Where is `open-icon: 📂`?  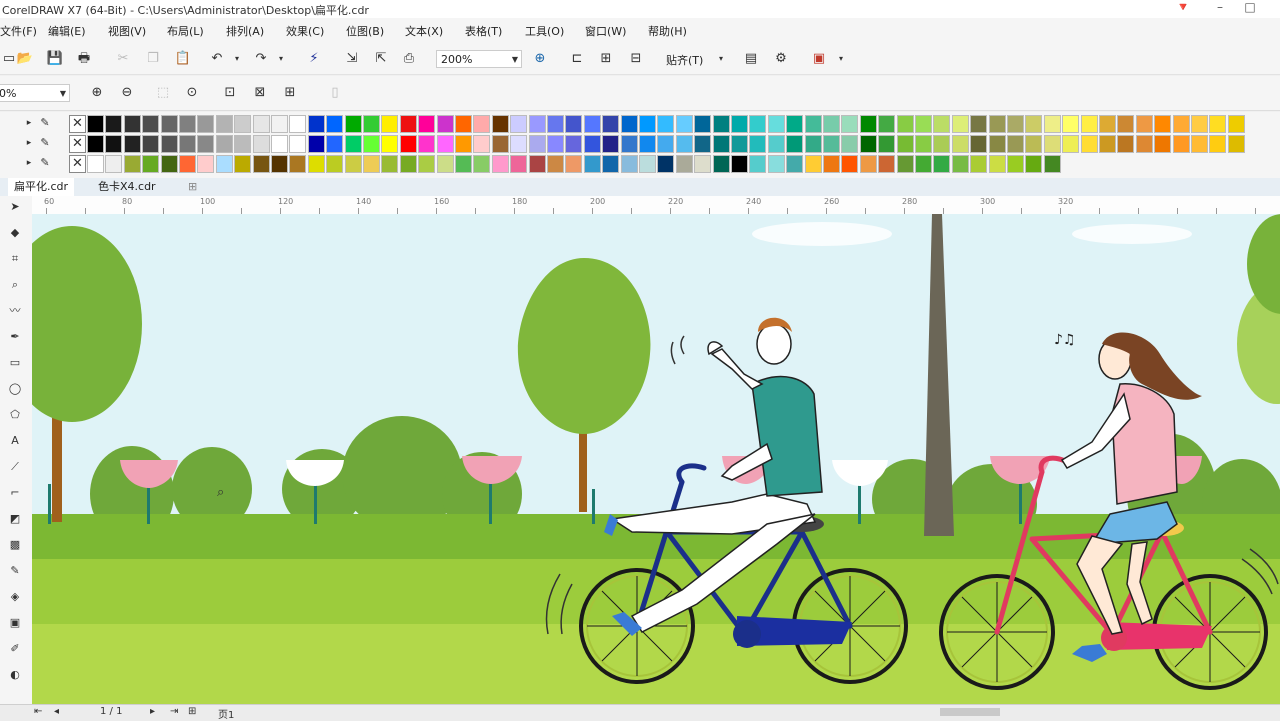 open-icon: 📂 is located at coordinates (25, 59).